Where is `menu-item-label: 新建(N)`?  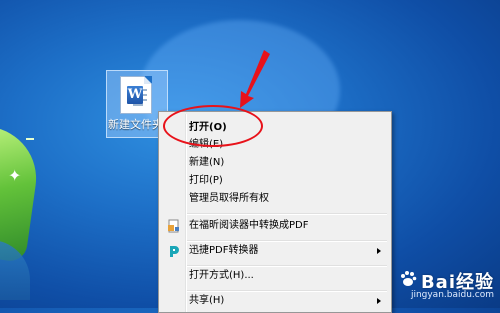 menu-item-label: 新建(N) is located at coordinates (207, 162).